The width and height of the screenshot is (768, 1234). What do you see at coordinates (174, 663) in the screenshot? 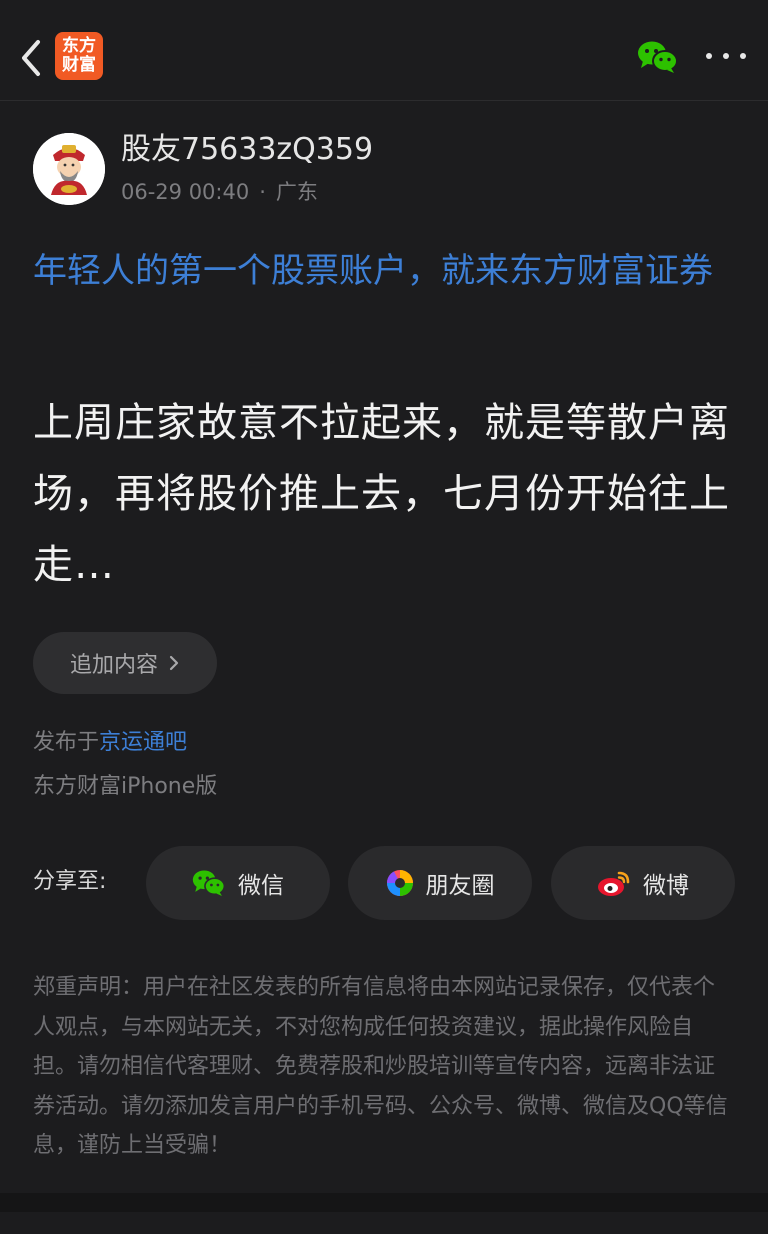
I see `chevron-right-icon` at bounding box center [174, 663].